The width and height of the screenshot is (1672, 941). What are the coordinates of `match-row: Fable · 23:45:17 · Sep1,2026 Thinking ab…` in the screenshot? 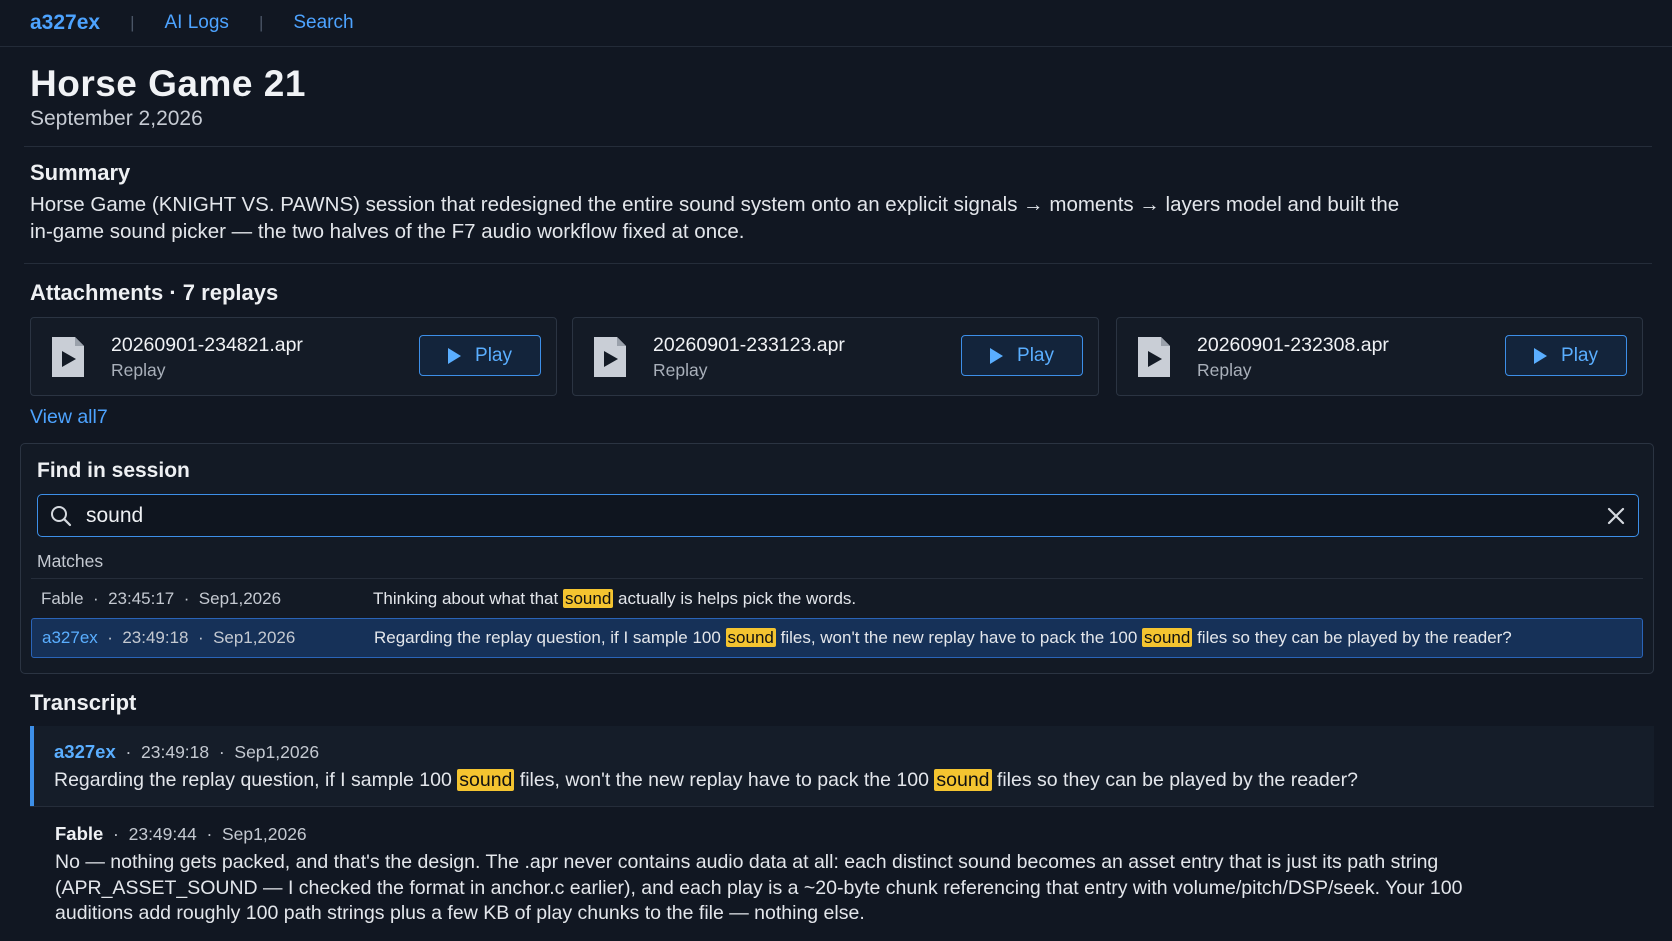 It's located at (837, 598).